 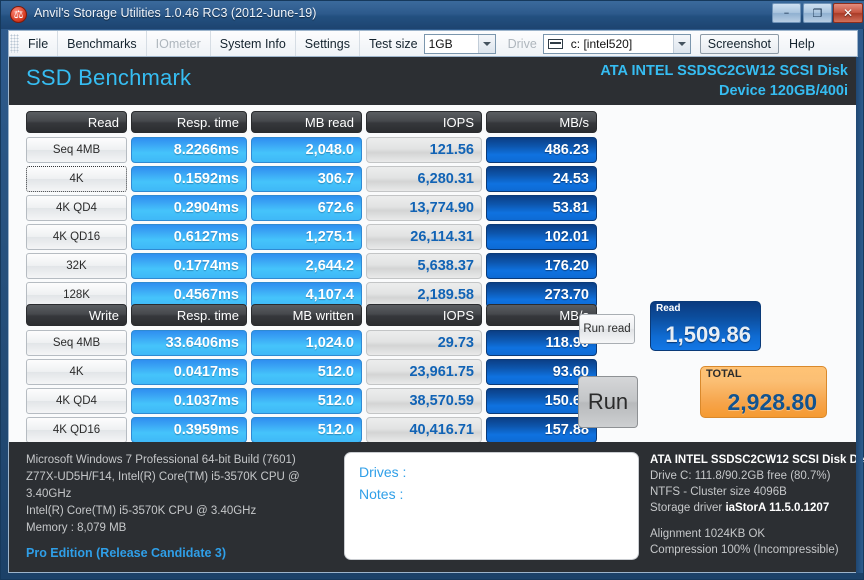 I want to click on drives-label: Drives :, so click(x=383, y=472).